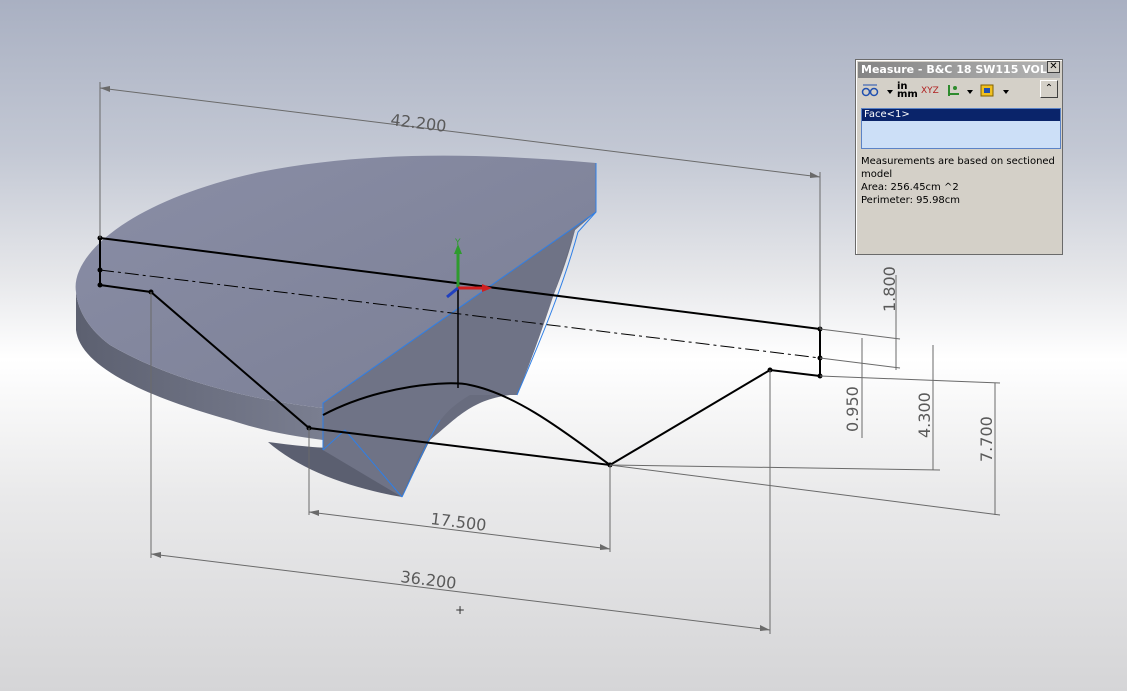  What do you see at coordinates (911, 200) in the screenshot?
I see `results-perimeter: Perimeter: 95.98cm` at bounding box center [911, 200].